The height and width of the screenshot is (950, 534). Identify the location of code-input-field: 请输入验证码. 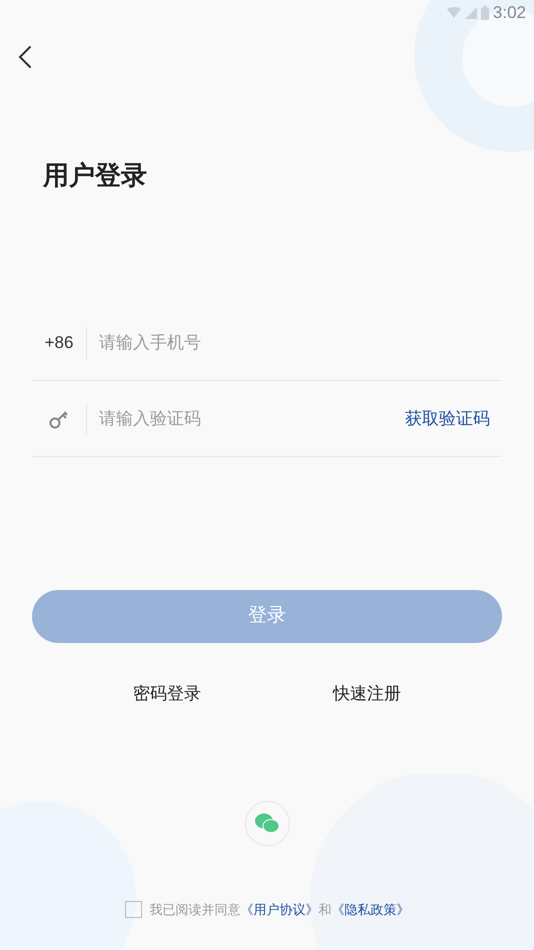
(252, 419).